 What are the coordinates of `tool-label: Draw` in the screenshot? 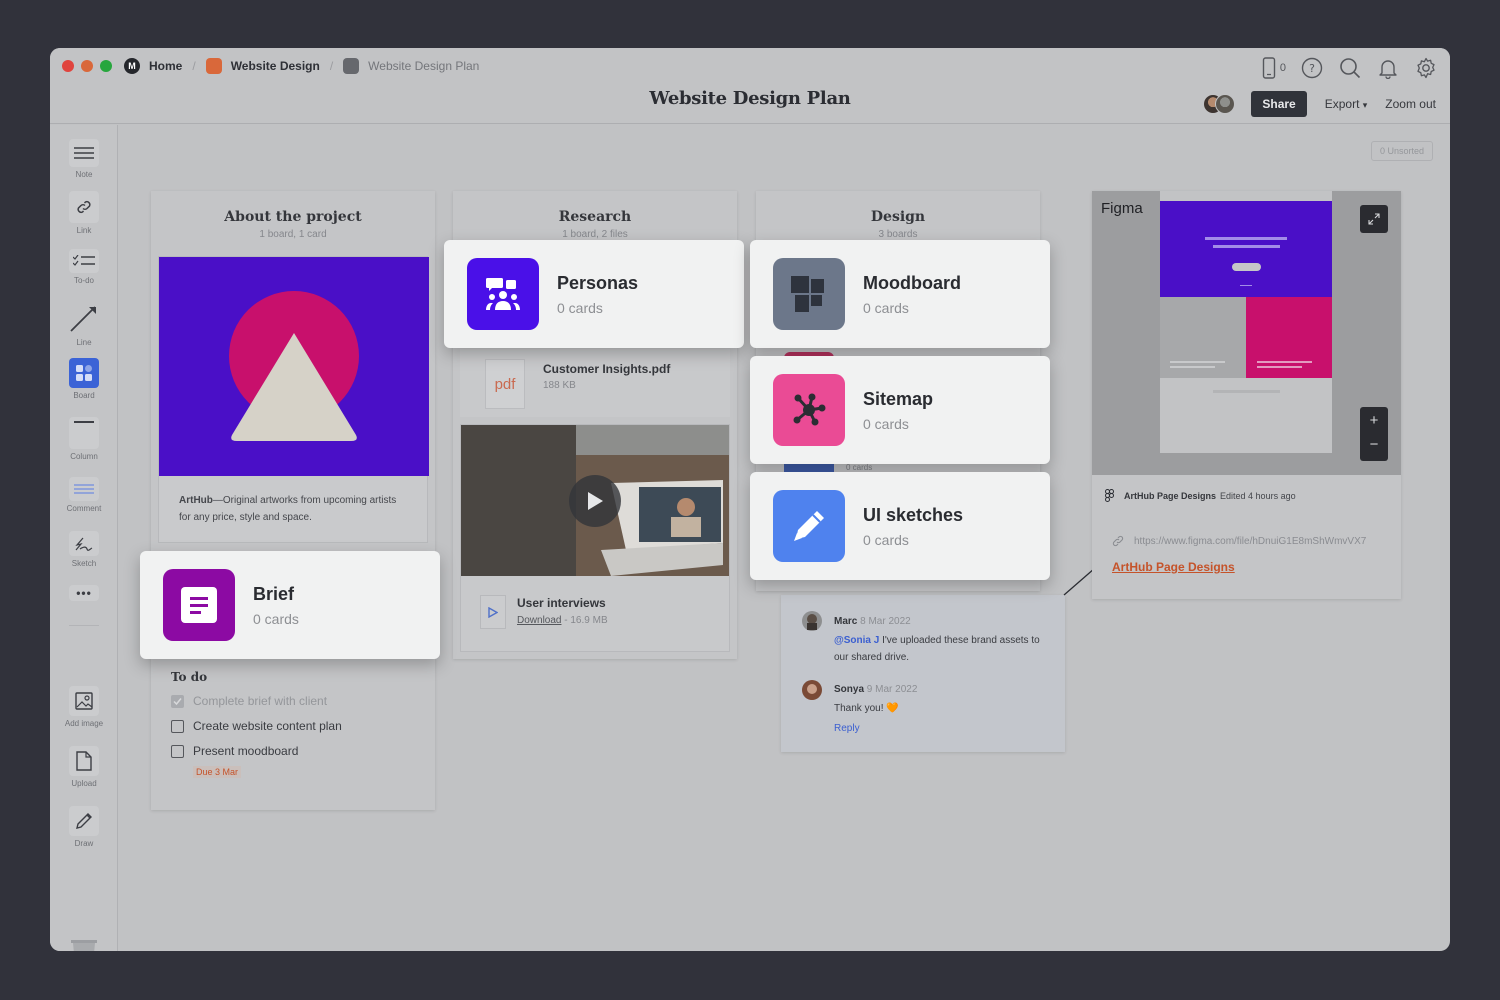 It's located at (84, 843).